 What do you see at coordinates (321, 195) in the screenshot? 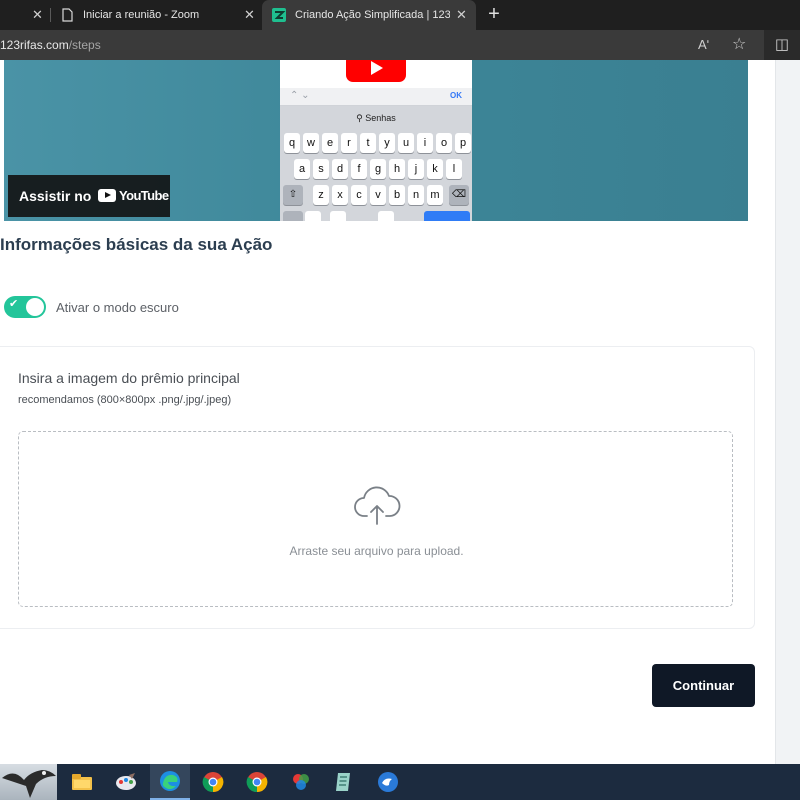
I see `key-z: z` at bounding box center [321, 195].